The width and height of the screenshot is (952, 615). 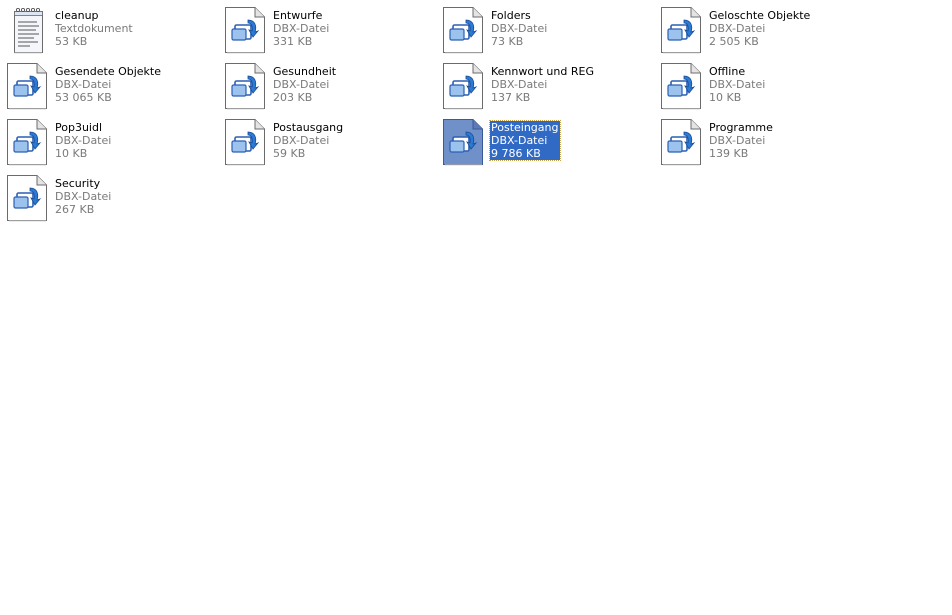 I want to click on file-name: Kennwort und REG, so click(x=542, y=71).